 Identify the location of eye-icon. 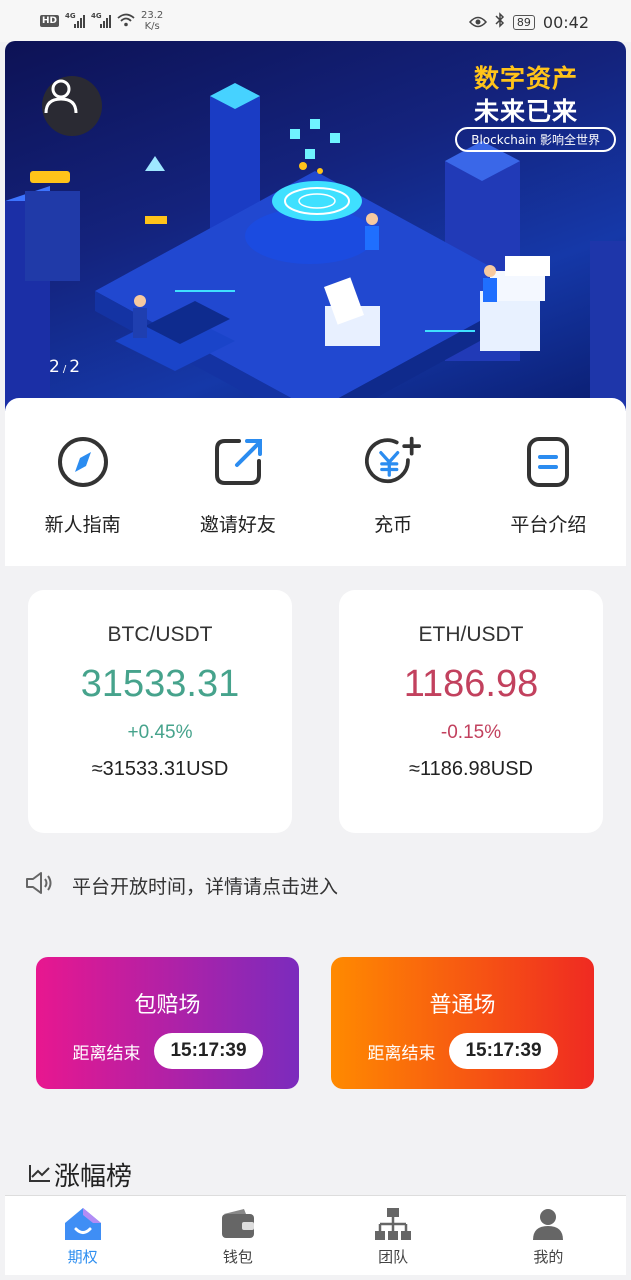
(477, 22).